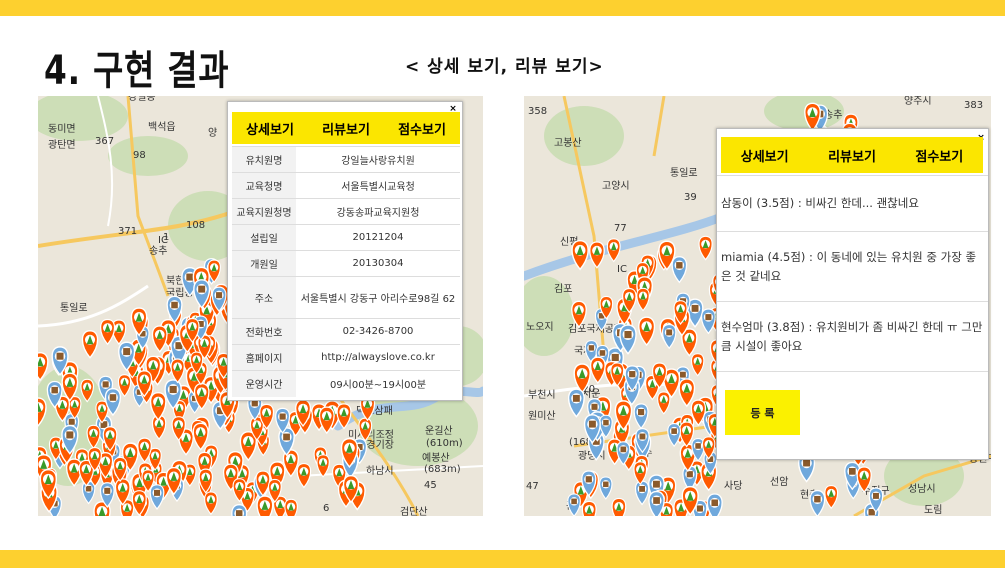 This screenshot has height=568, width=1005. I want to click on table-row: 교육청명 서울특별시교육청, so click(346, 185).